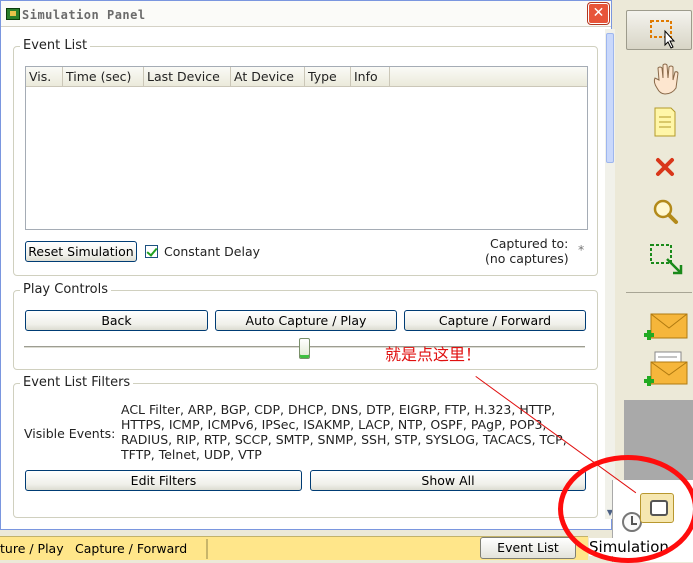 The image size is (693, 563). Describe the element at coordinates (665, 167) in the screenshot. I see `delete-x-icon` at that location.